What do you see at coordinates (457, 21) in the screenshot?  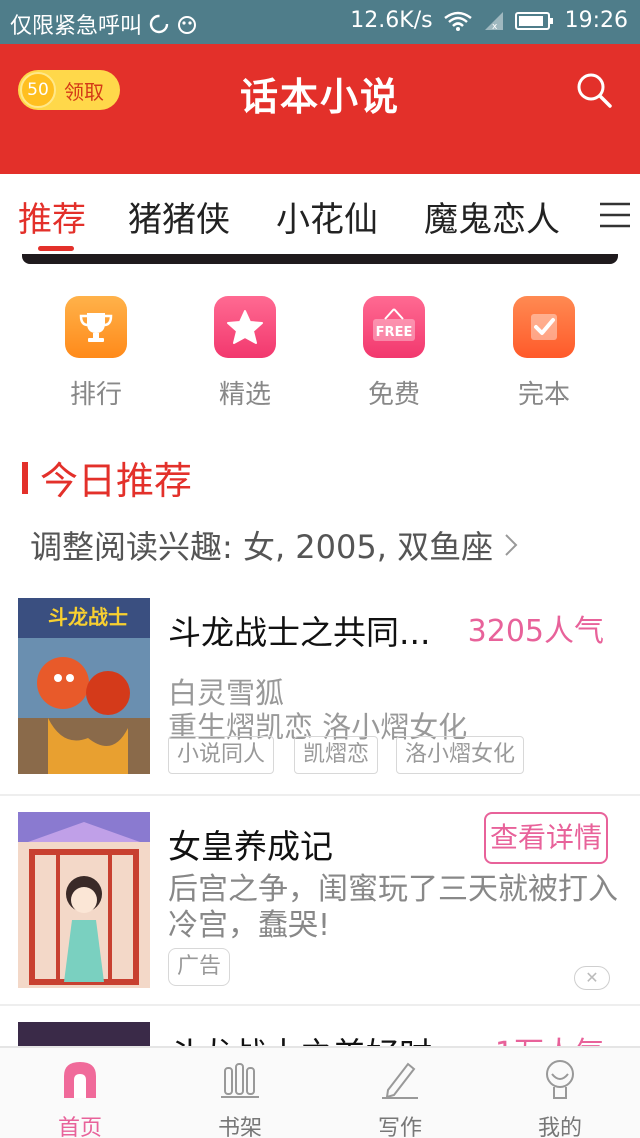 I see `wifi-icon` at bounding box center [457, 21].